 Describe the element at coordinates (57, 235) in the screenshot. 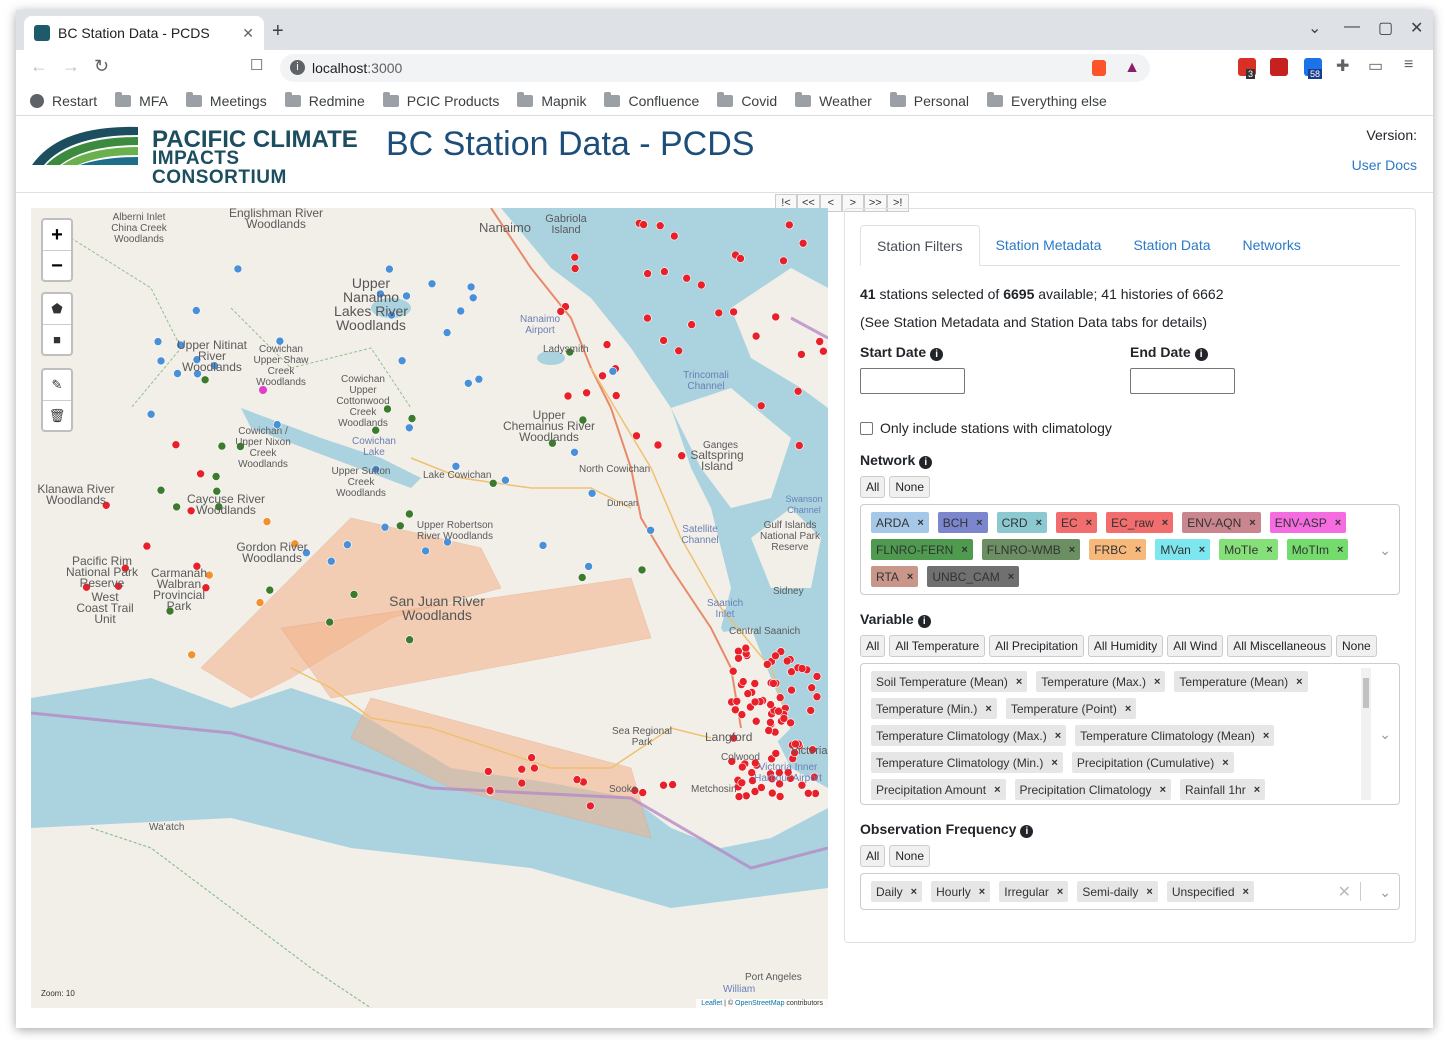

I see `zoom-in-button: +` at that location.